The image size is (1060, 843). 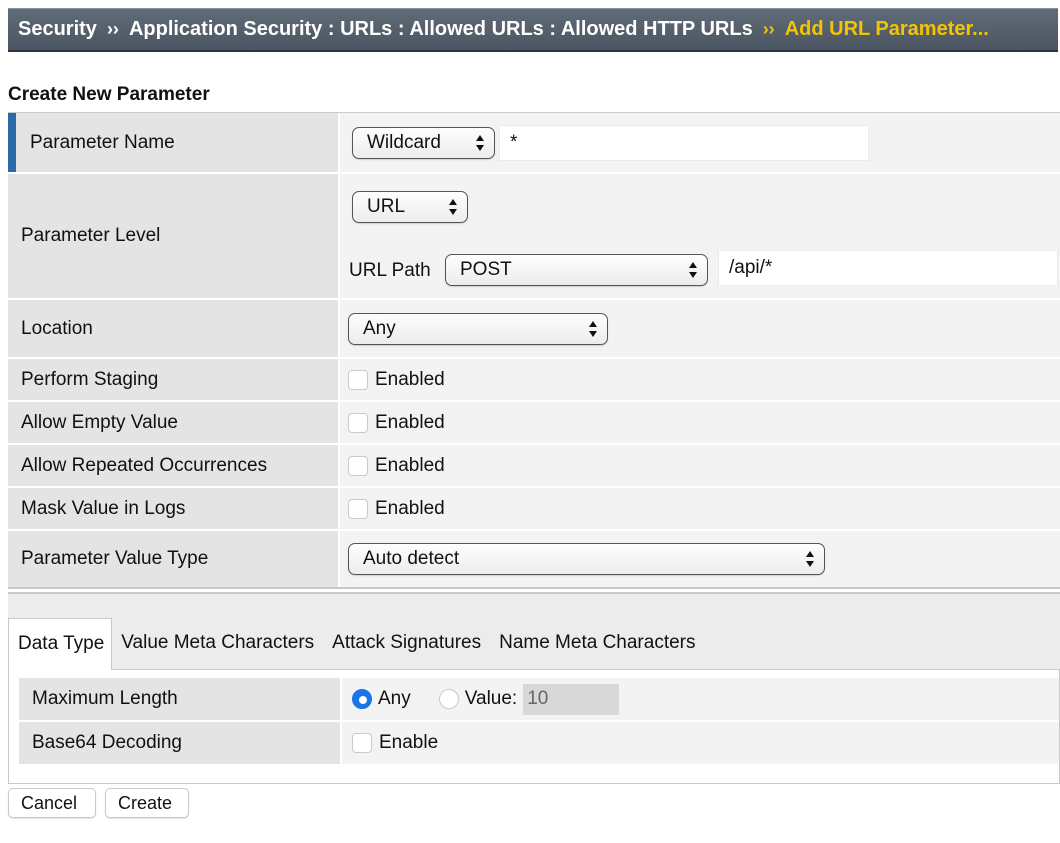 I want to click on mask-value-in-logs-option: Enabled, so click(x=396, y=509).